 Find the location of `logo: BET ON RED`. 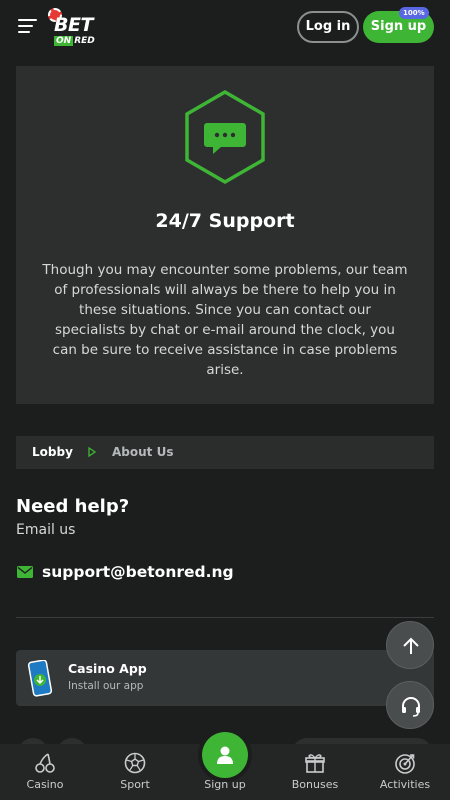

logo: BET ON RED is located at coordinates (76, 28).